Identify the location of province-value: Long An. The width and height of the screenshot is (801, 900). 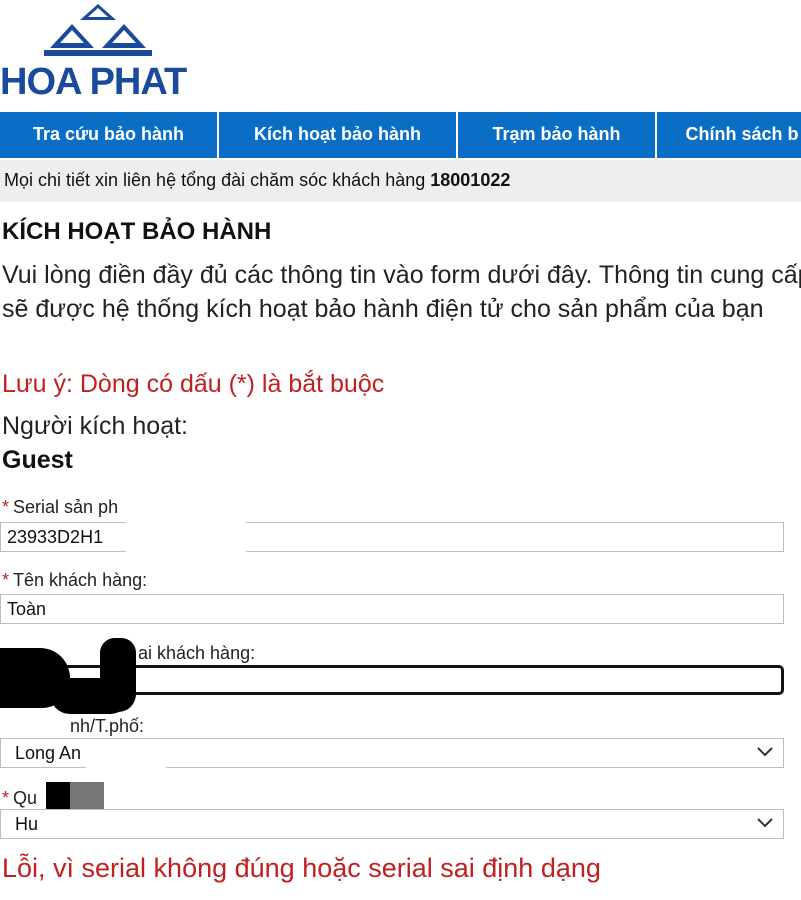
(48, 753).